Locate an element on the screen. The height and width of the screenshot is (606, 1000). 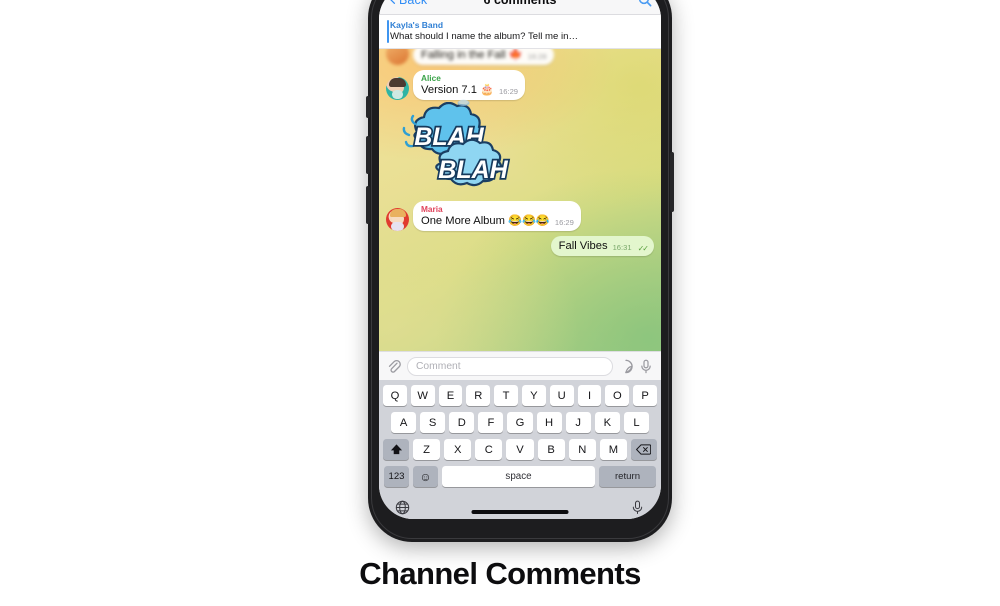
shift-key is located at coordinates (396, 449).